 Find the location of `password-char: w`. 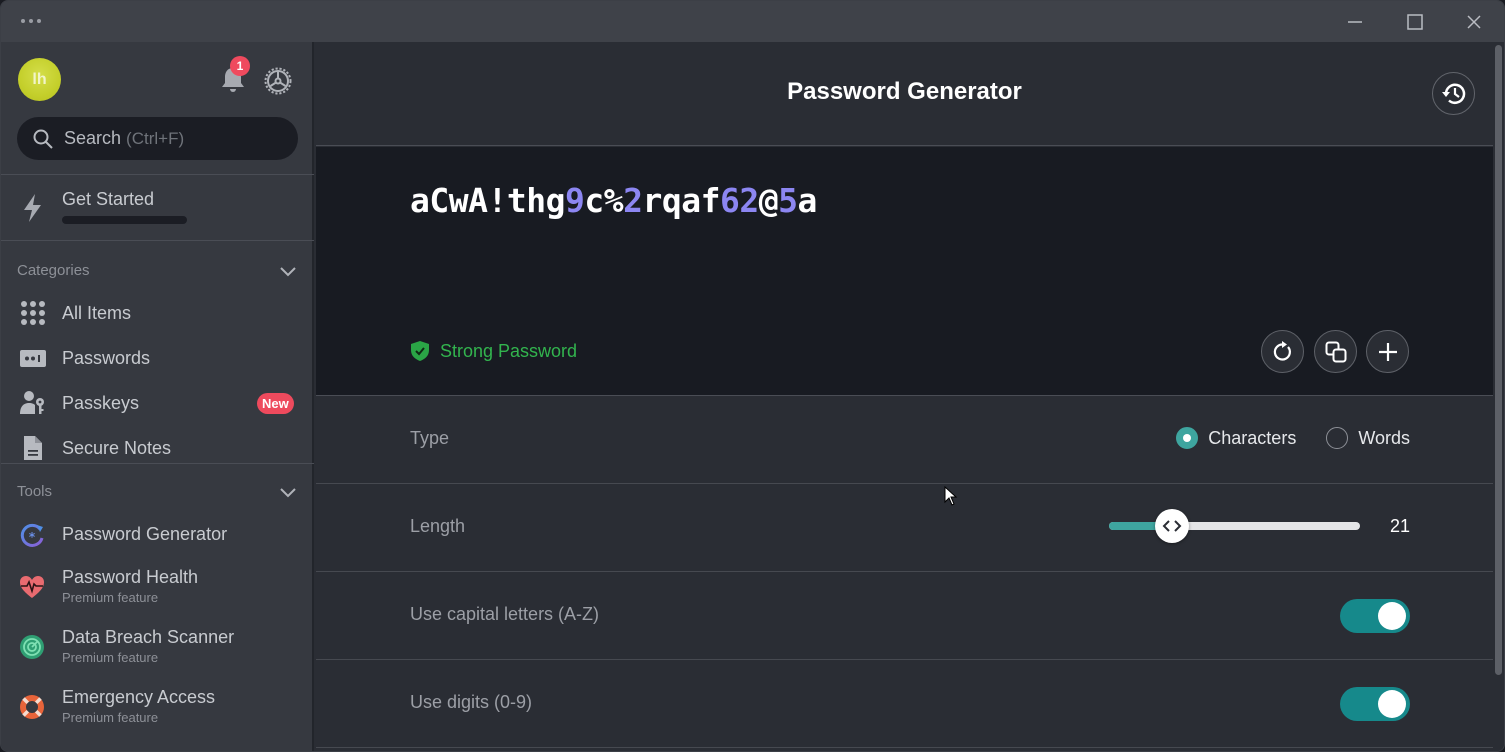

password-char: w is located at coordinates (458, 200).